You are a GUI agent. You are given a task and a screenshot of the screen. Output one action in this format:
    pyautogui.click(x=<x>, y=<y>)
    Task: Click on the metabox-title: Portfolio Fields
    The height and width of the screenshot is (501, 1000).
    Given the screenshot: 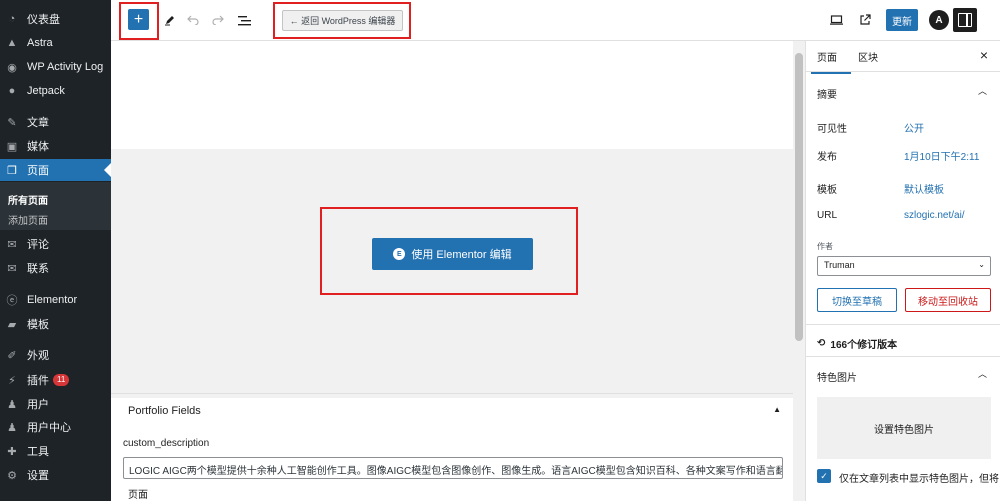 What is the action you would take?
    pyautogui.click(x=164, y=411)
    